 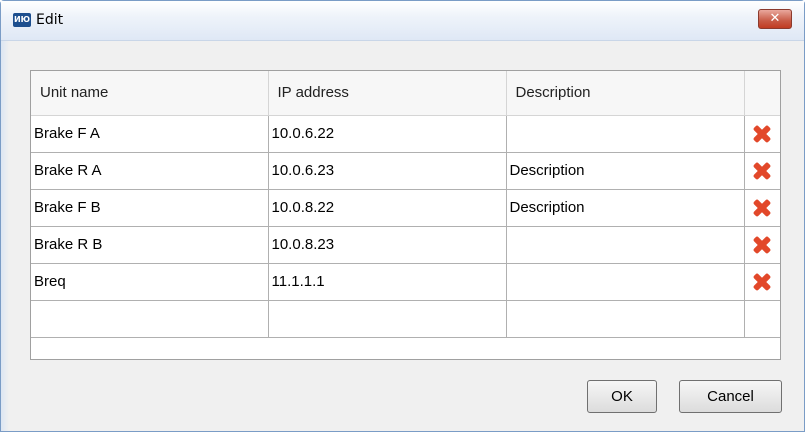 What do you see at coordinates (150, 93) in the screenshot?
I see `column-header-unit-name: Unit name` at bounding box center [150, 93].